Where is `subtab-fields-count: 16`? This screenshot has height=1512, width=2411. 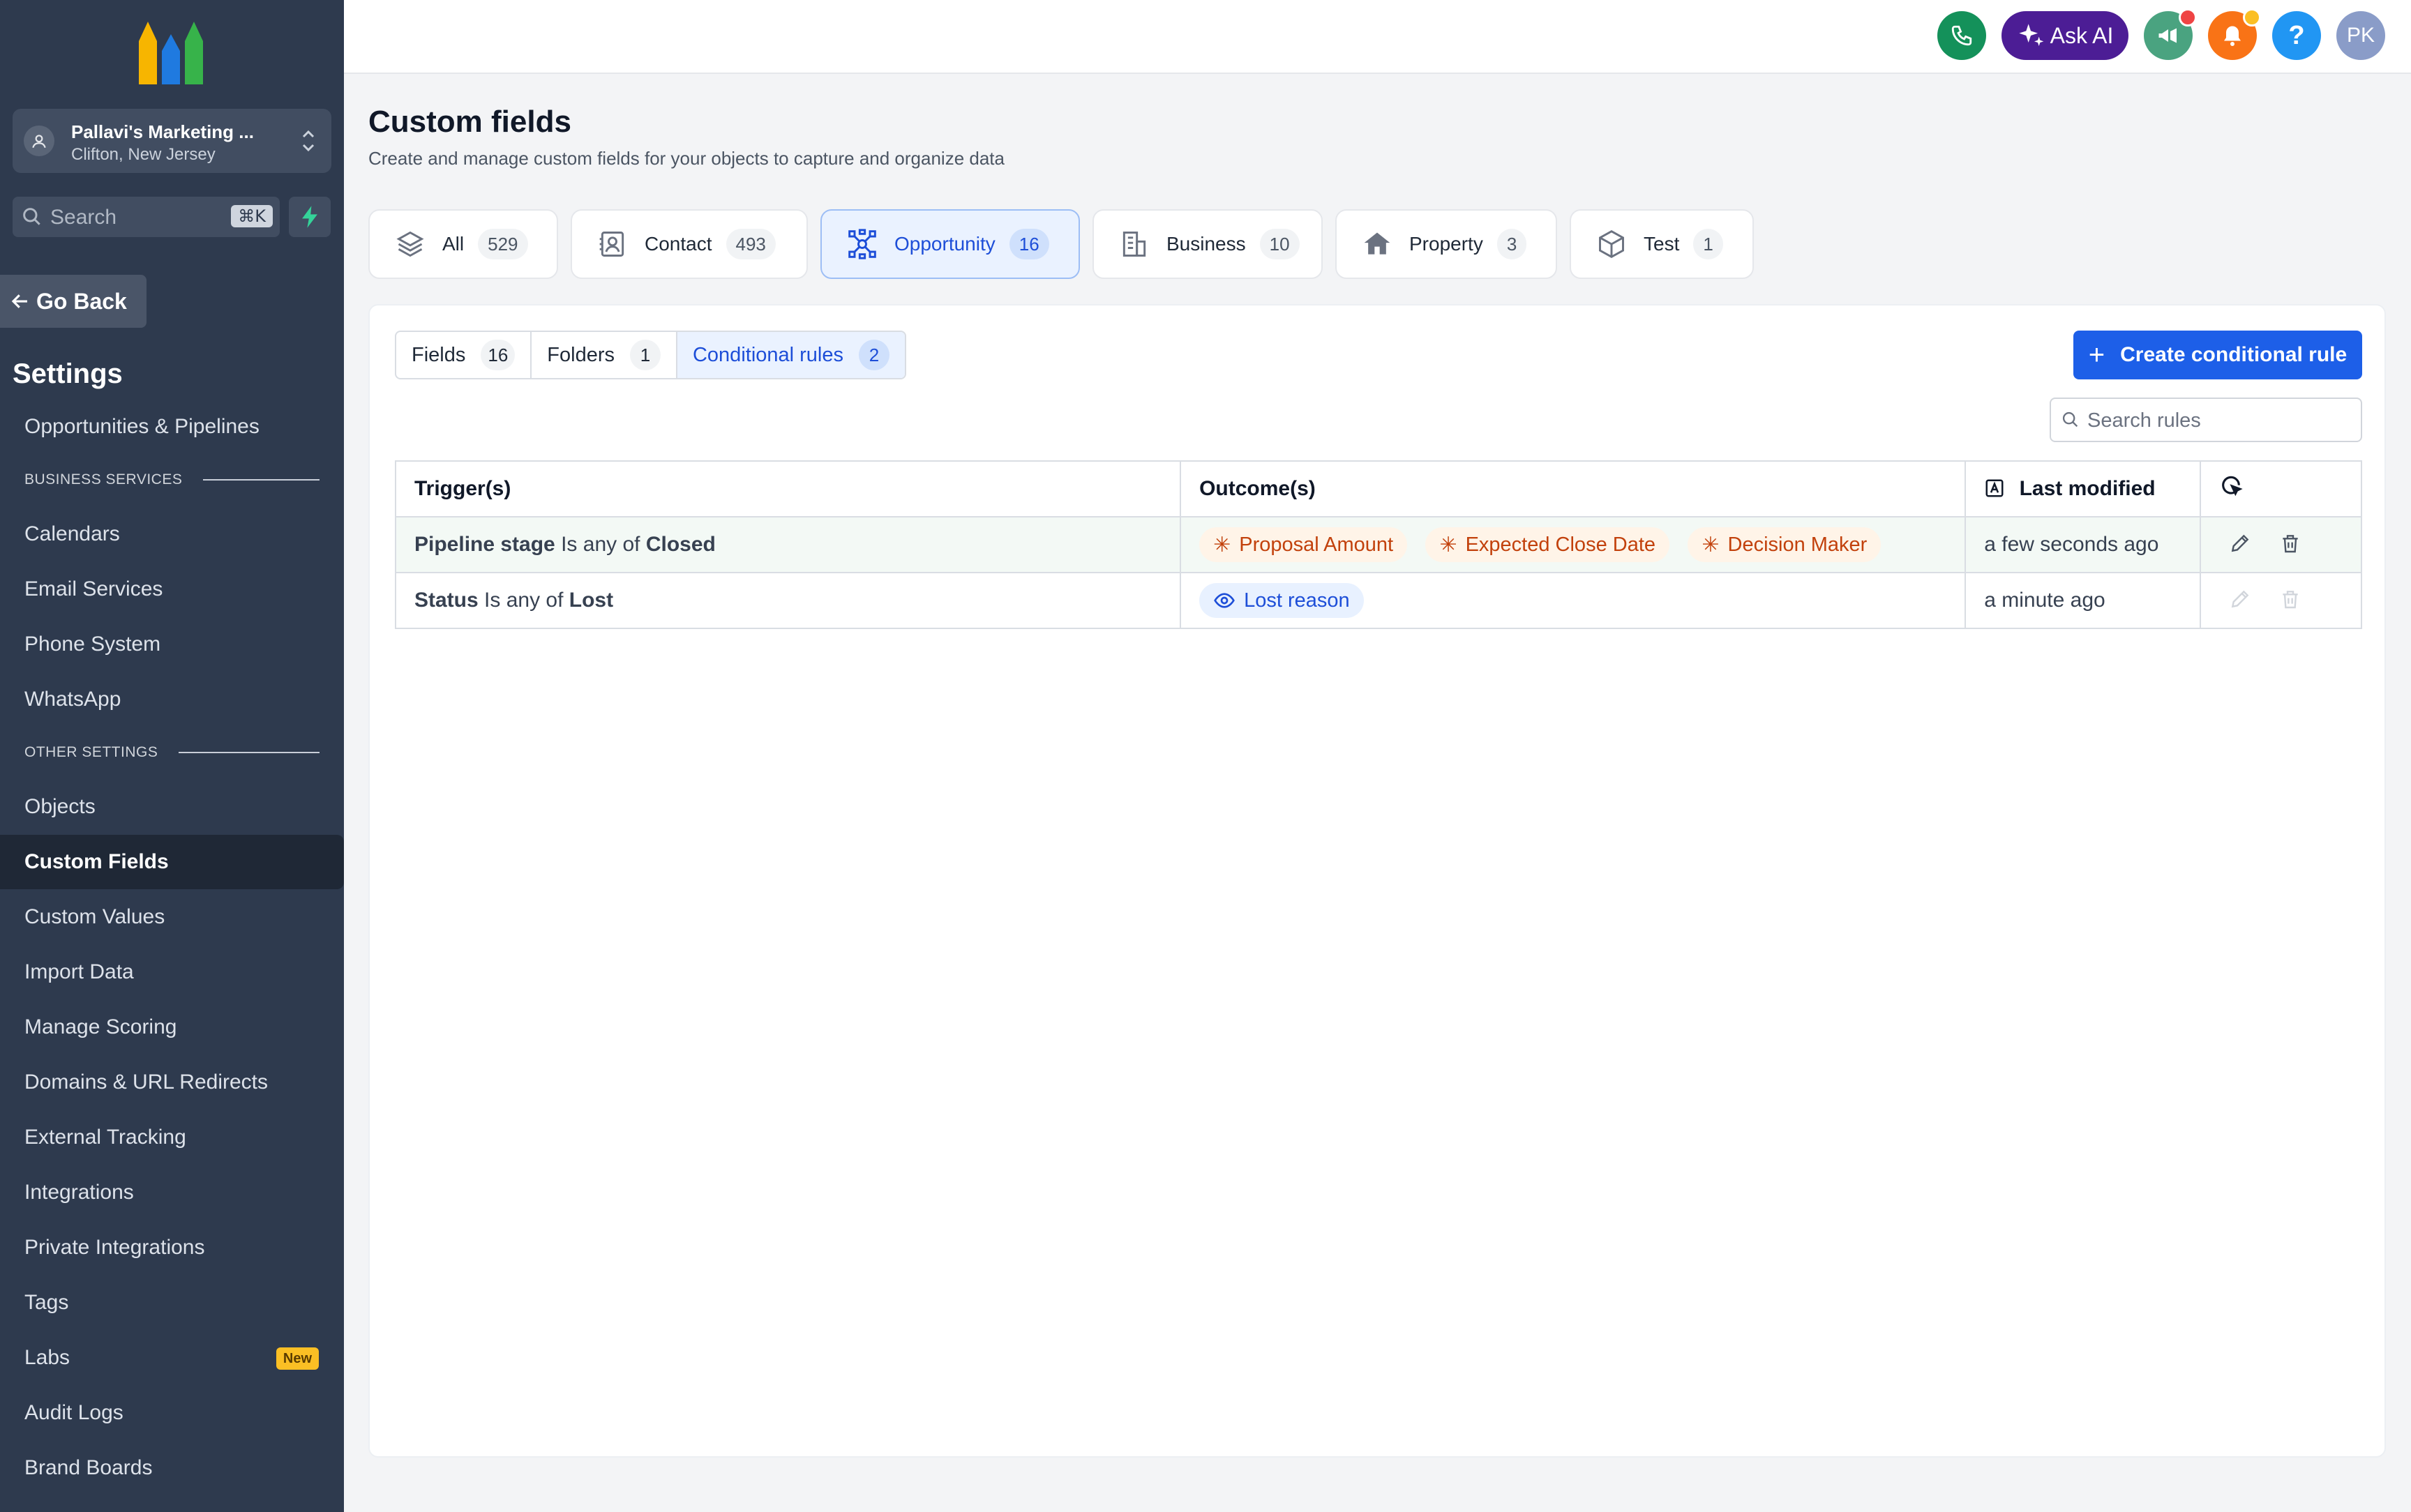
subtab-fields-count: 16 is located at coordinates (498, 355).